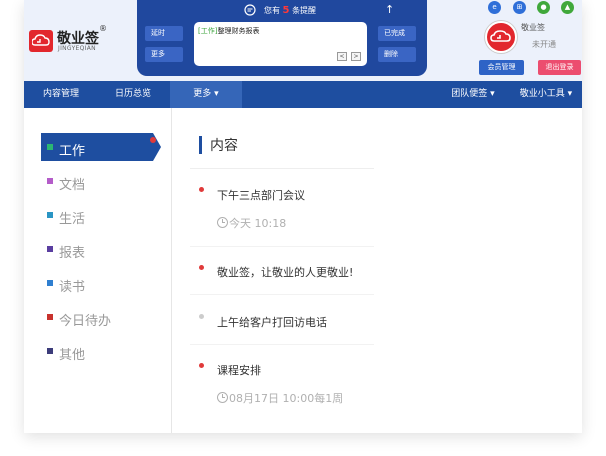  I want to click on brand-sub: JINGYEQIAN, so click(77, 48).